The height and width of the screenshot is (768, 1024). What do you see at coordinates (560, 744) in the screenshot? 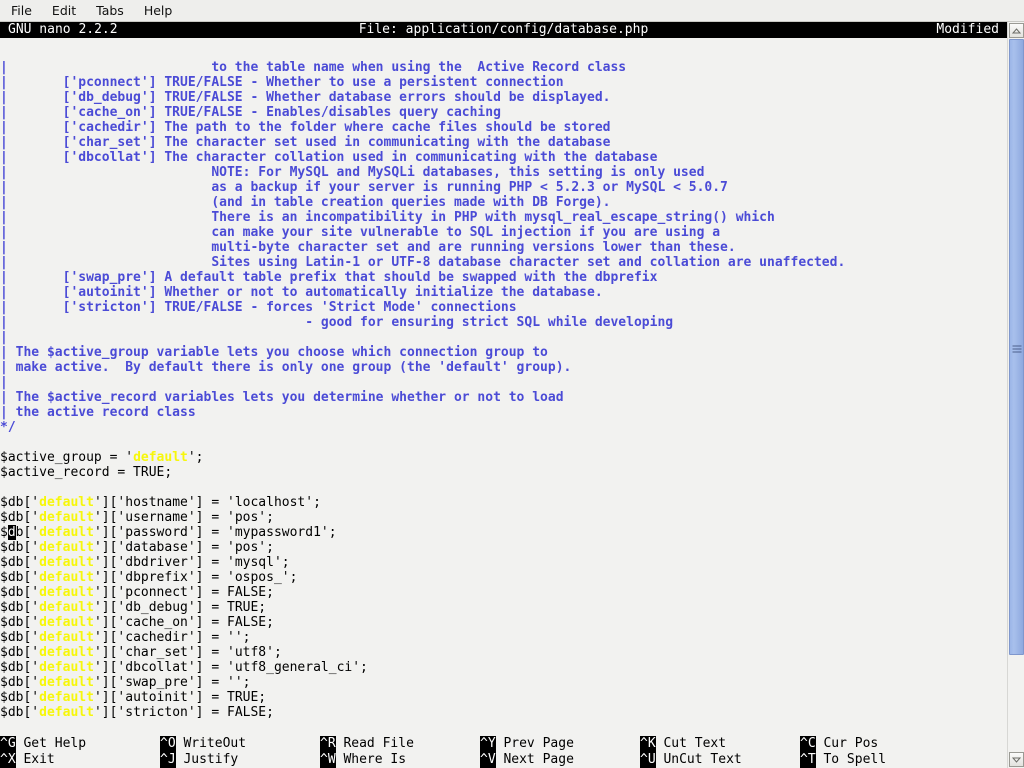
I see `shortcut-prev-page: ^Y Prev Page` at bounding box center [560, 744].